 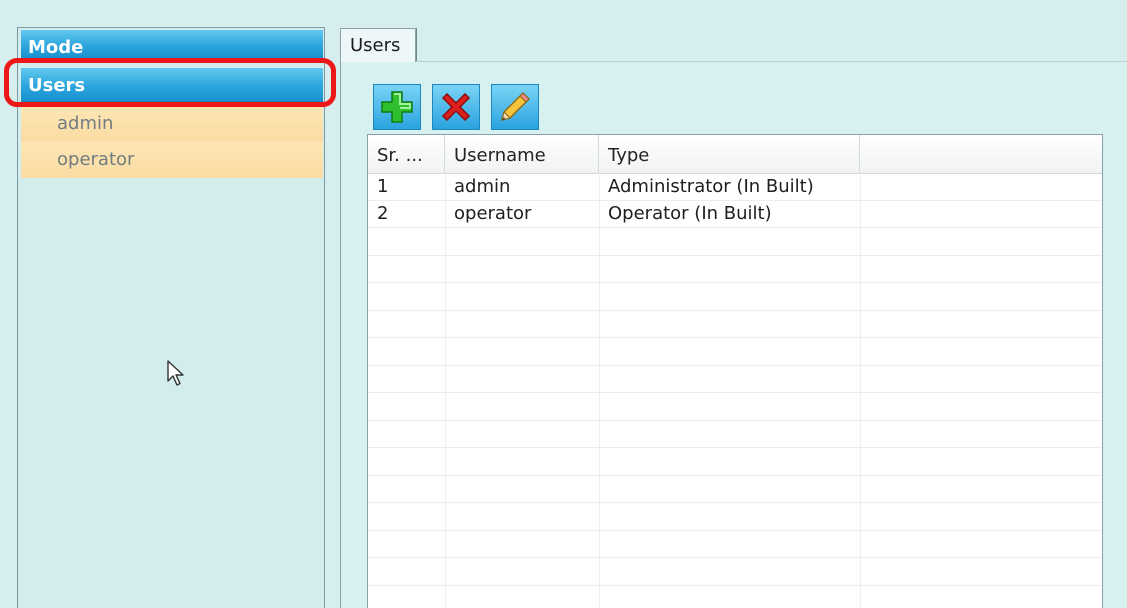 What do you see at coordinates (416, 44) in the screenshot?
I see `tab-divider` at bounding box center [416, 44].